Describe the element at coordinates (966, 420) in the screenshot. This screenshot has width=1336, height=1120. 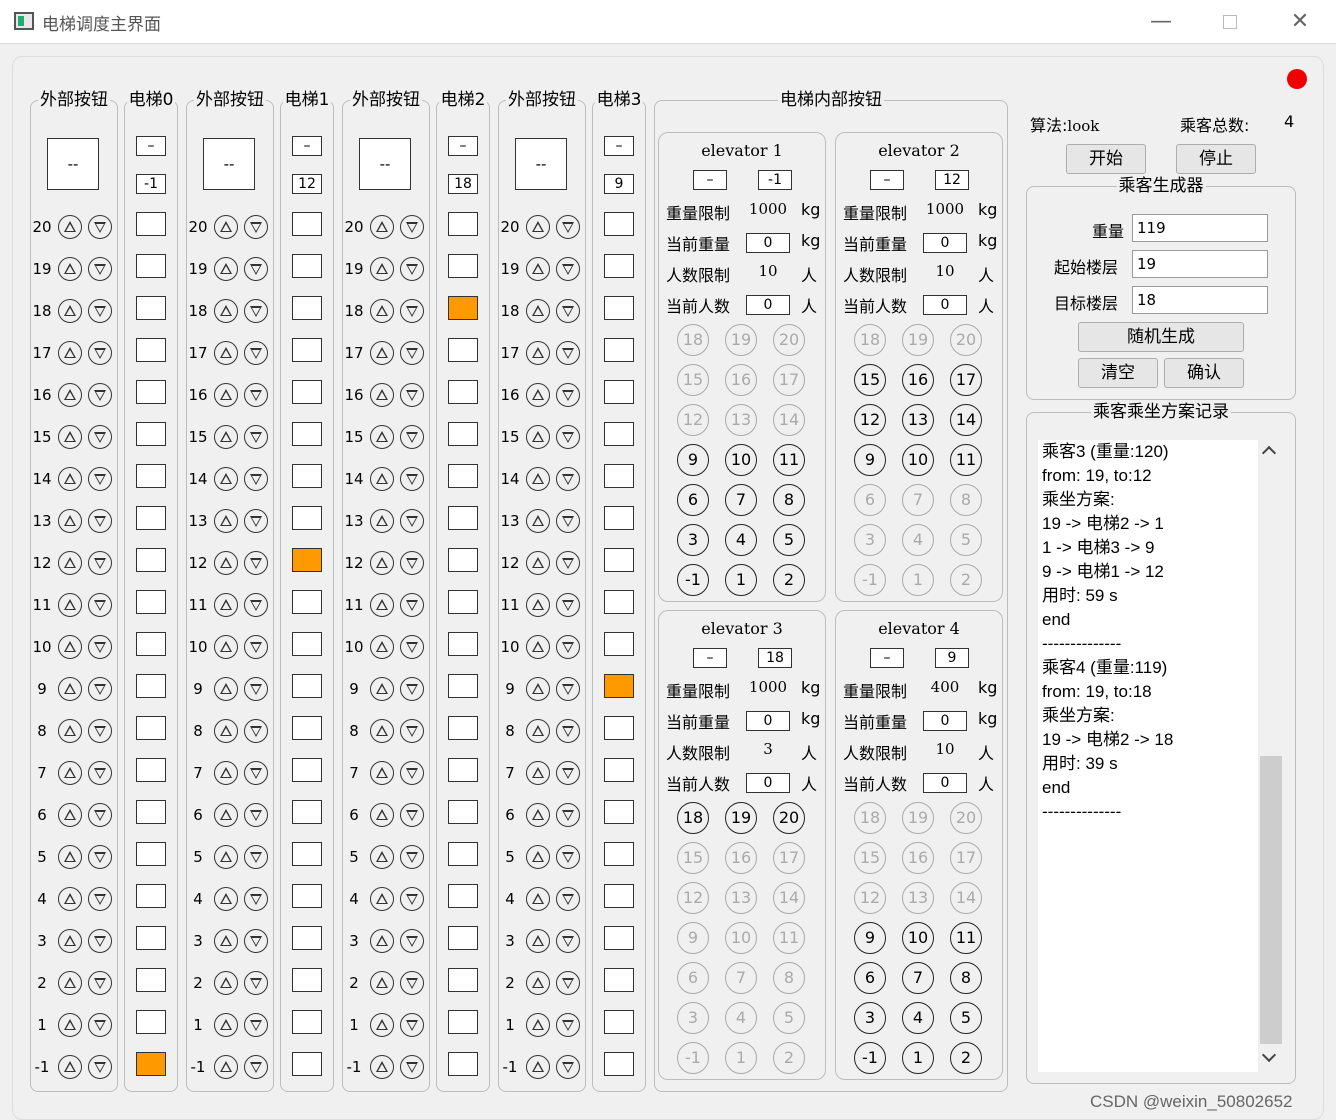
I see `floor-button: 14` at that location.